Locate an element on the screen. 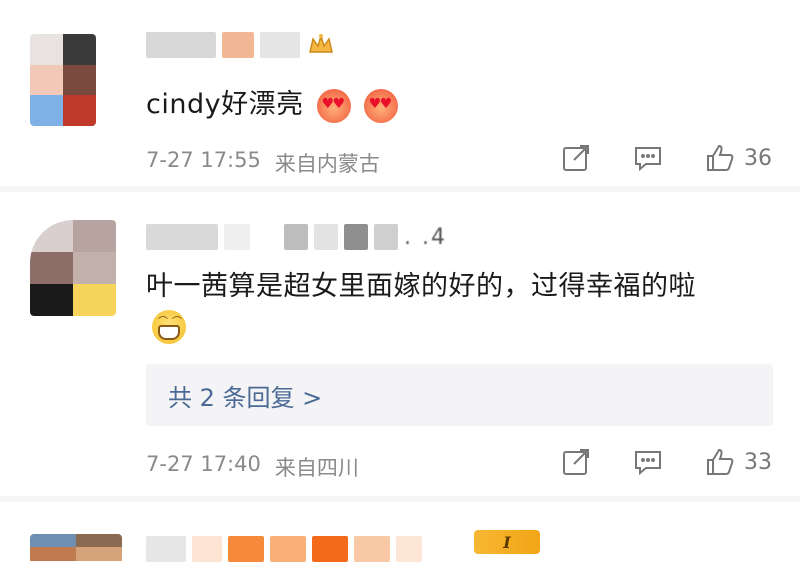 This screenshot has height=562, width=800. username-fragment: . .4 is located at coordinates (425, 237).